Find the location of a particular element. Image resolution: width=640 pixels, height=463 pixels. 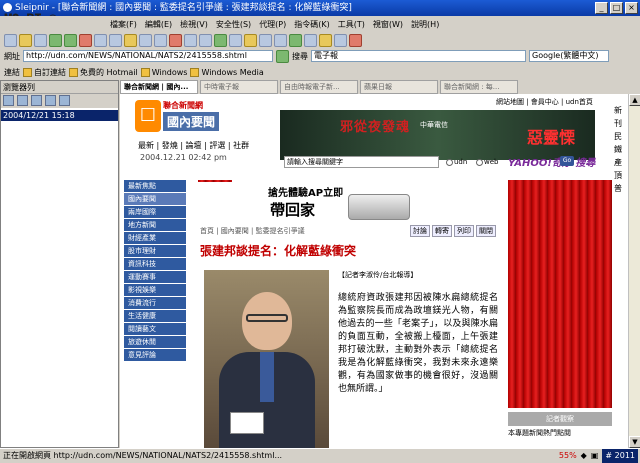

section-nav-item: 消費流行 is located at coordinates (155, 303).